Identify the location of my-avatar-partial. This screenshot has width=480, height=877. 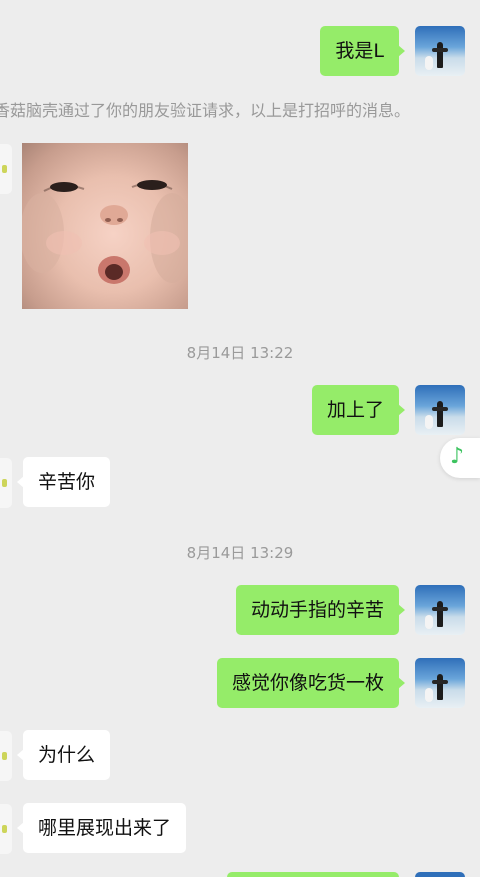
(440, 874).